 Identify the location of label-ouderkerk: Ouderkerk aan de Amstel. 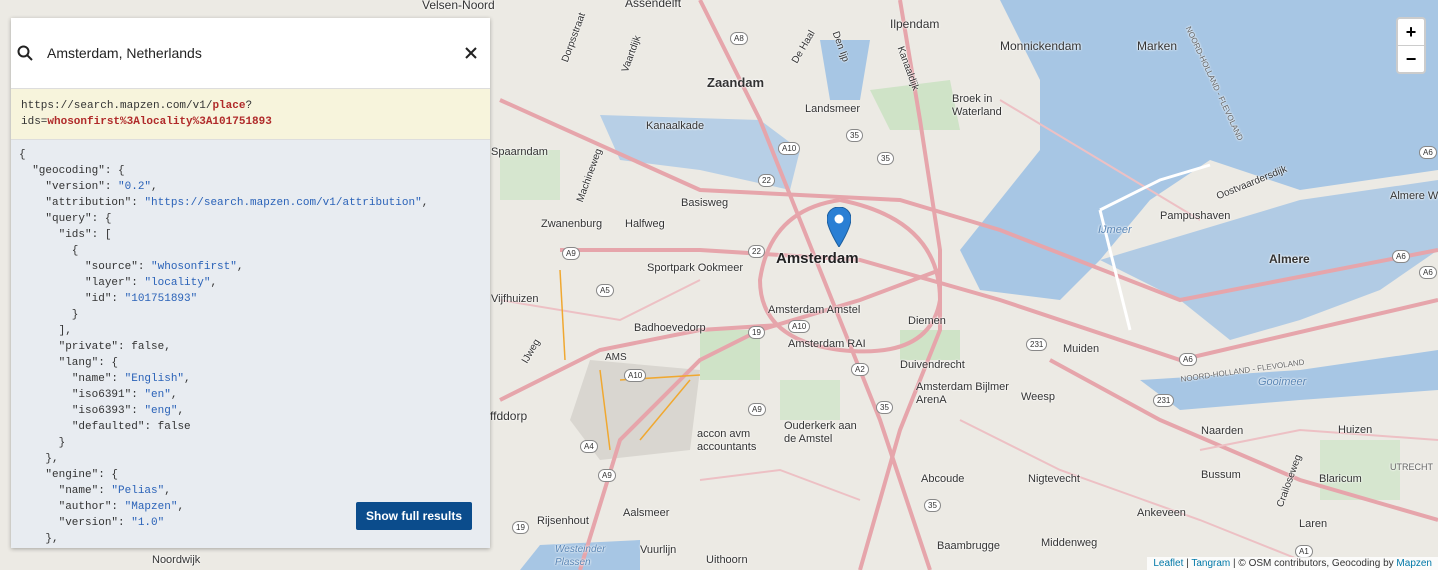
(820, 432).